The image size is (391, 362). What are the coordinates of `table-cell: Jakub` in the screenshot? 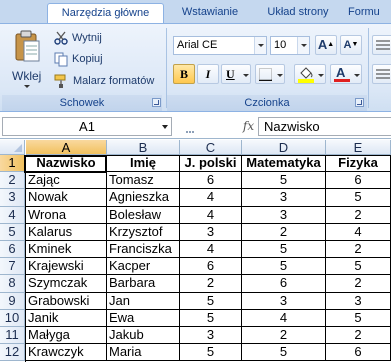 It's located at (143, 336).